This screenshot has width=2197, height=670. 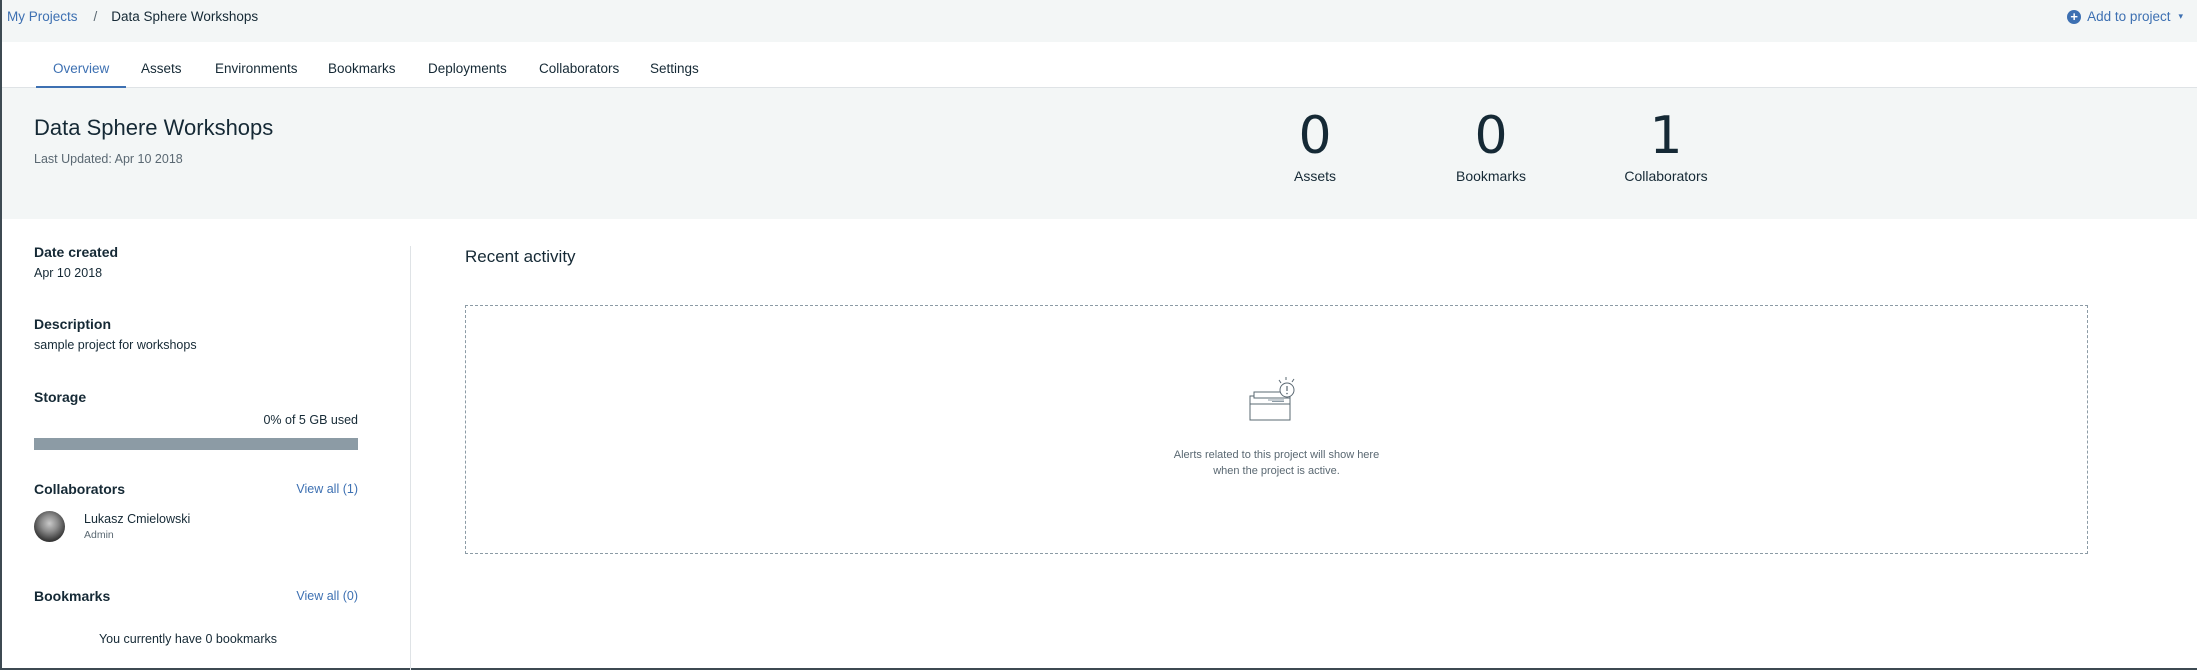 What do you see at coordinates (161, 65) in the screenshot?
I see `tab-assets: Assets` at bounding box center [161, 65].